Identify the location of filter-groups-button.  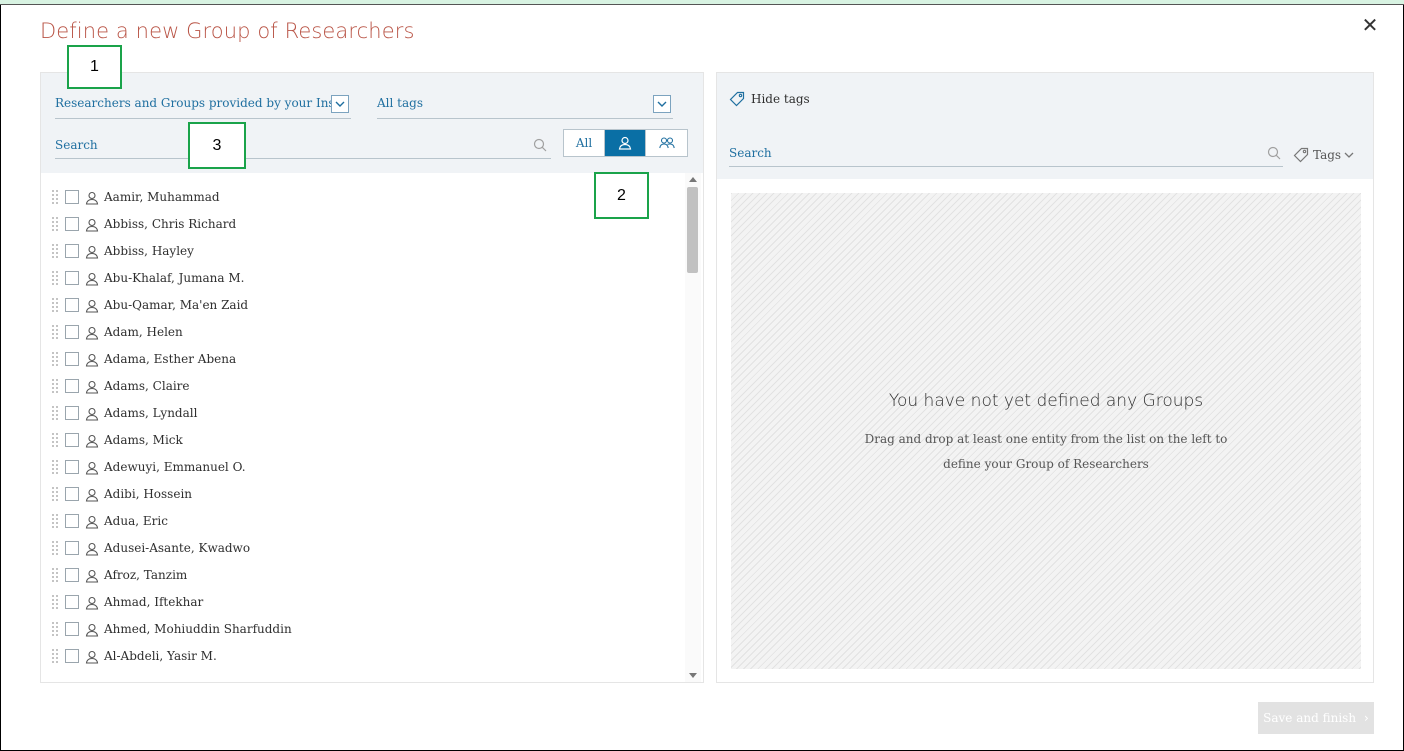
(666, 143).